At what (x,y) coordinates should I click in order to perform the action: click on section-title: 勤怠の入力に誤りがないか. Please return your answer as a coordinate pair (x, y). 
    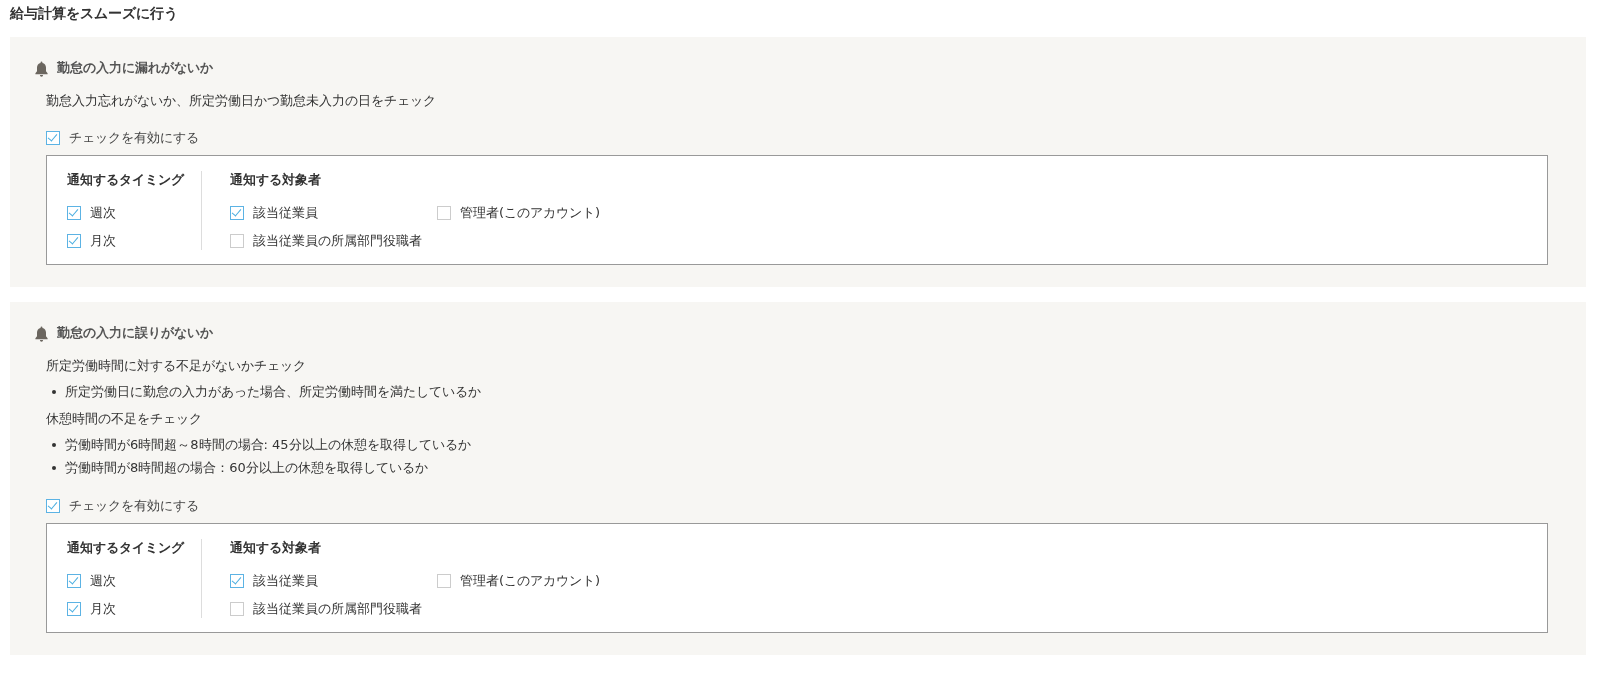
    Looking at the image, I should click on (135, 333).